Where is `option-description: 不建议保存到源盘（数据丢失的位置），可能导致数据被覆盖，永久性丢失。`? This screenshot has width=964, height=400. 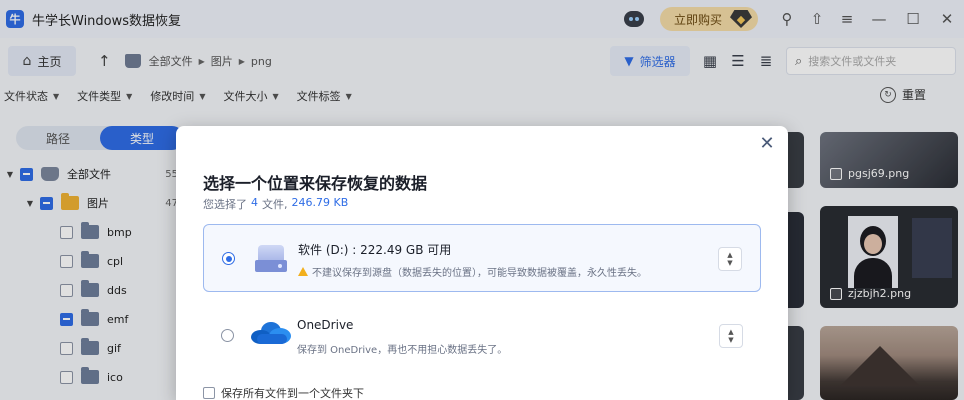
option-description: 不建议保存到源盘（数据丢失的位置），可能导致数据被覆盖，永久性丢失。 is located at coordinates (472, 271).